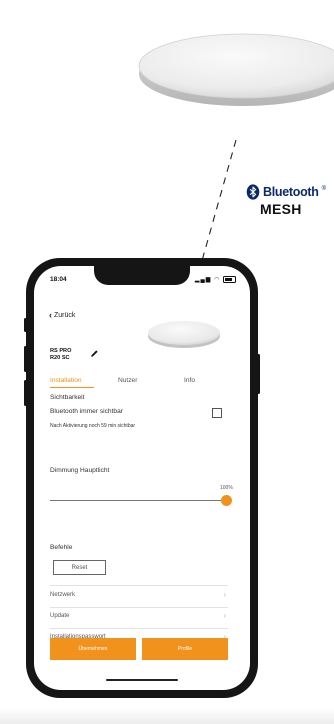 This screenshot has height=724, width=334. What do you see at coordinates (60, 616) in the screenshot?
I see `menu-item-label: Update` at bounding box center [60, 616].